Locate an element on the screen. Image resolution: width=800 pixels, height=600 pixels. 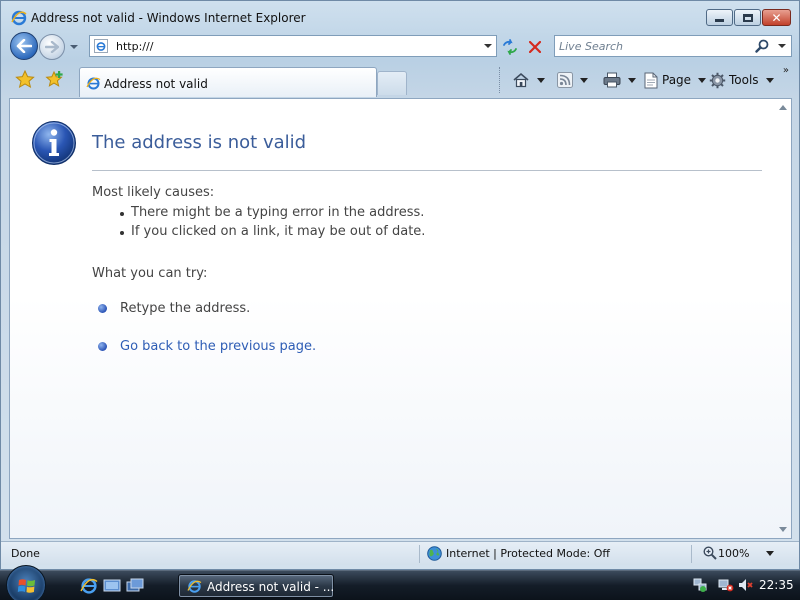
scroll-down-icon is located at coordinates (783, 529).